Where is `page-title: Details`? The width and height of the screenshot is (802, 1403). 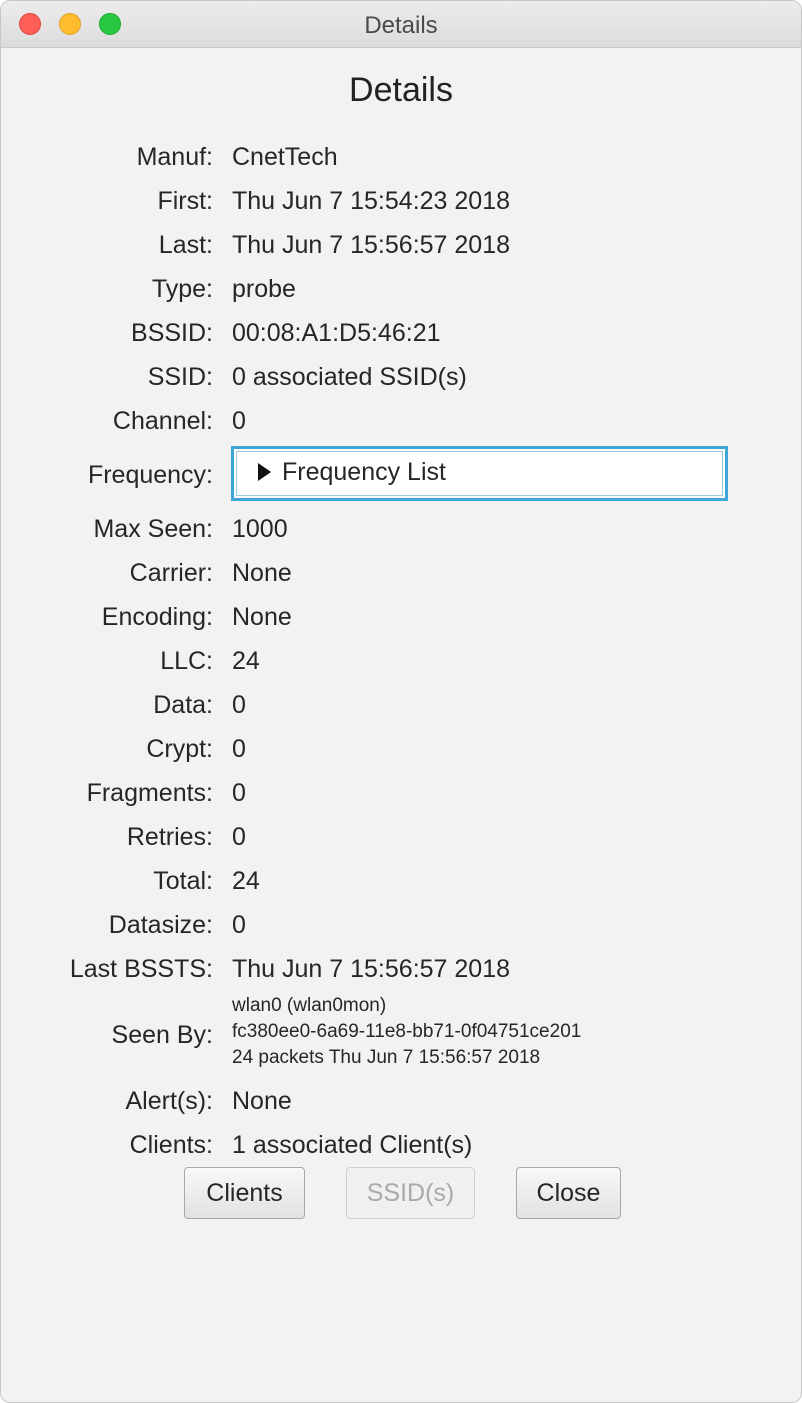
page-title: Details is located at coordinates (401, 90).